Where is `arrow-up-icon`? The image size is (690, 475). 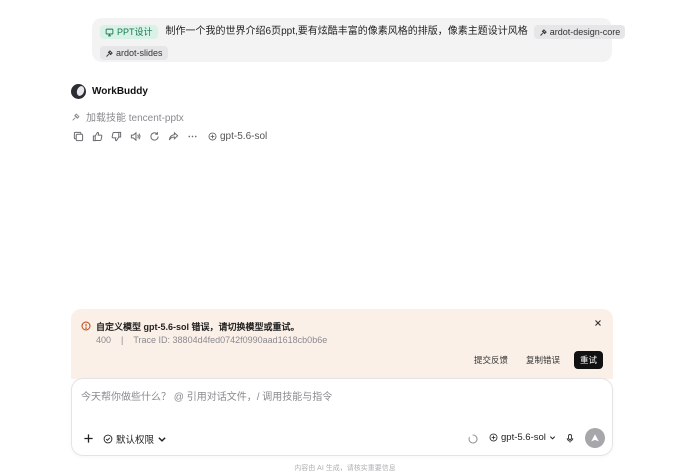 arrow-up-icon is located at coordinates (595, 438).